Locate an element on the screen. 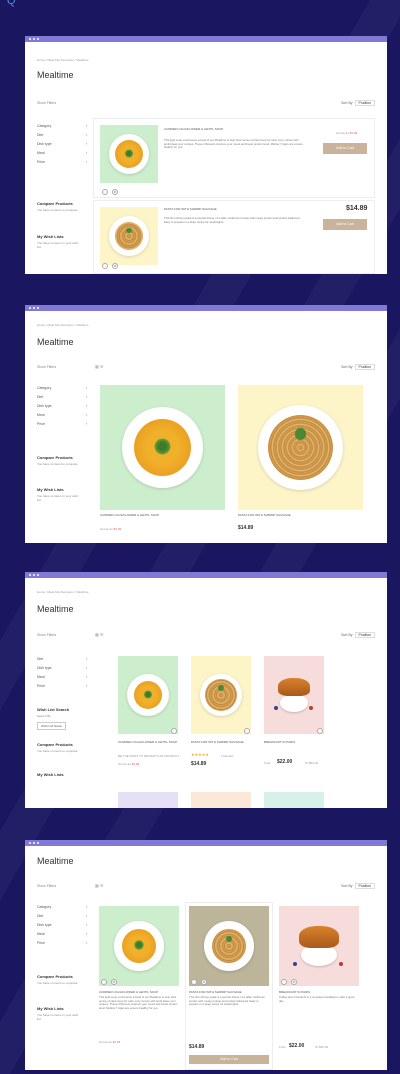 The height and width of the screenshot is (1074, 400). price-label: As low as $7.29 is located at coordinates (129, 764).